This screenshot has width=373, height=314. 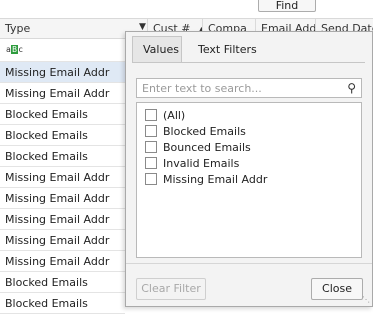 I want to click on clear-filter-button: Clear Filter, so click(x=171, y=289).